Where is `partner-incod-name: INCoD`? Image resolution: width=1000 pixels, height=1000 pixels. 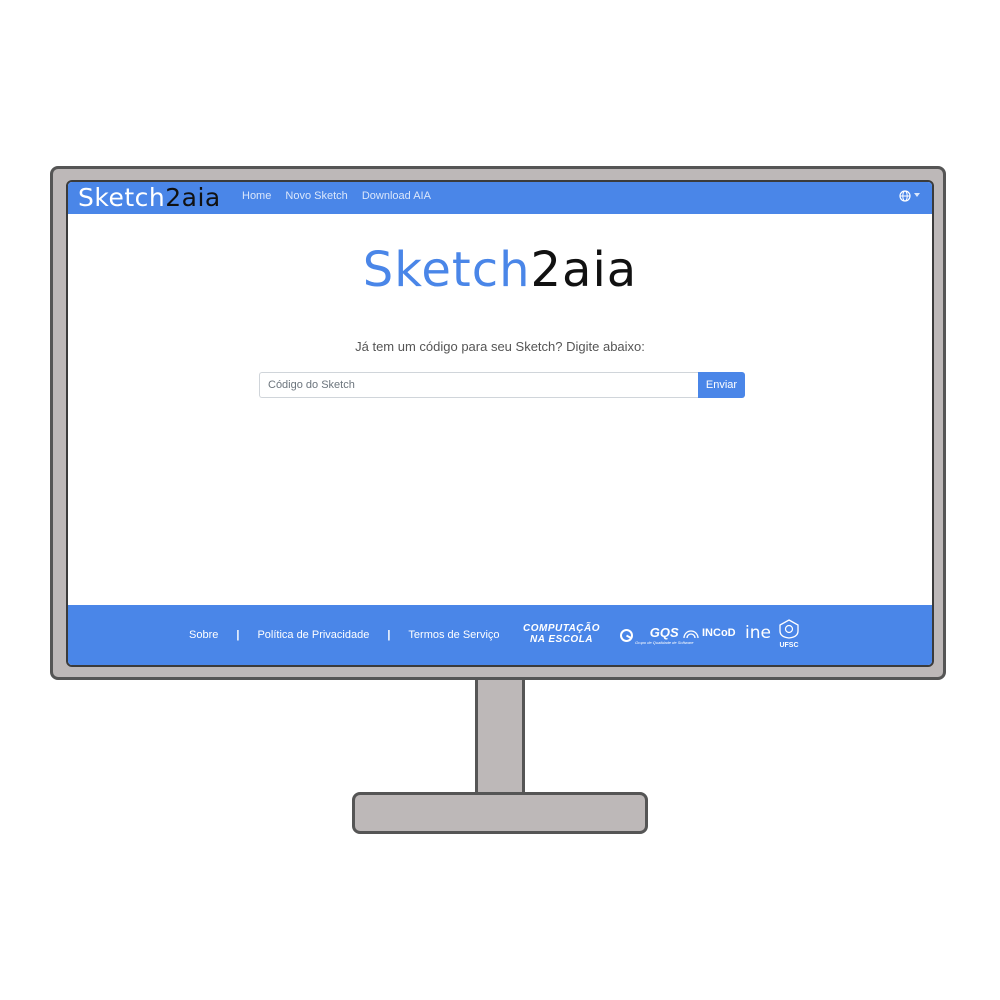 partner-incod-name: INCoD is located at coordinates (719, 633).